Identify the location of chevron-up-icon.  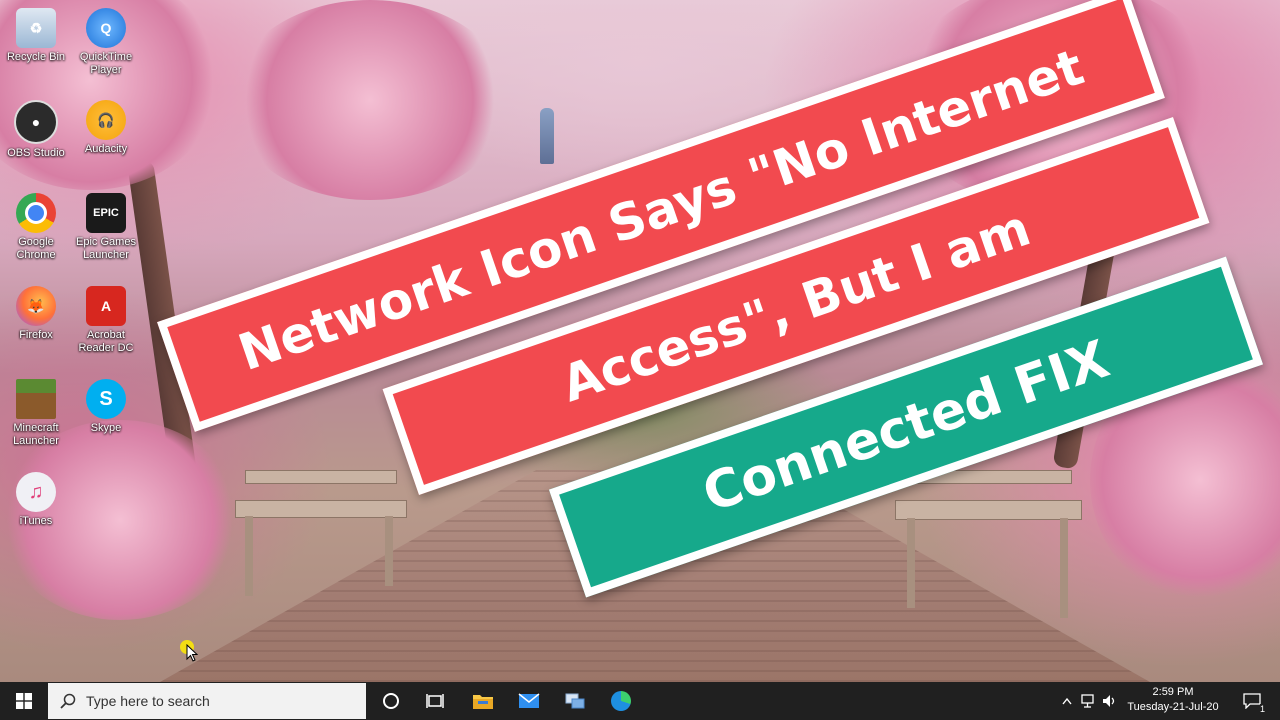
(1067, 701).